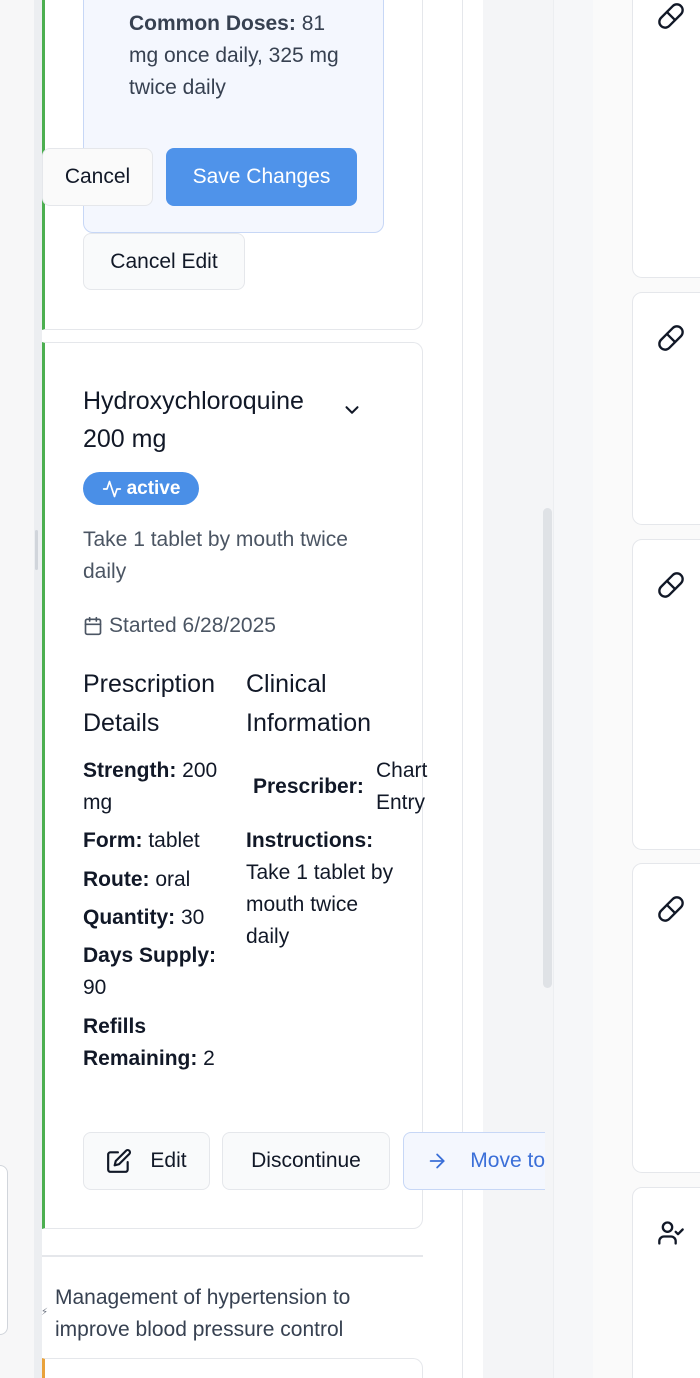 The height and width of the screenshot is (1378, 700). Describe the element at coordinates (95, 987) in the screenshot. I see `days-supply-value: 90` at that location.